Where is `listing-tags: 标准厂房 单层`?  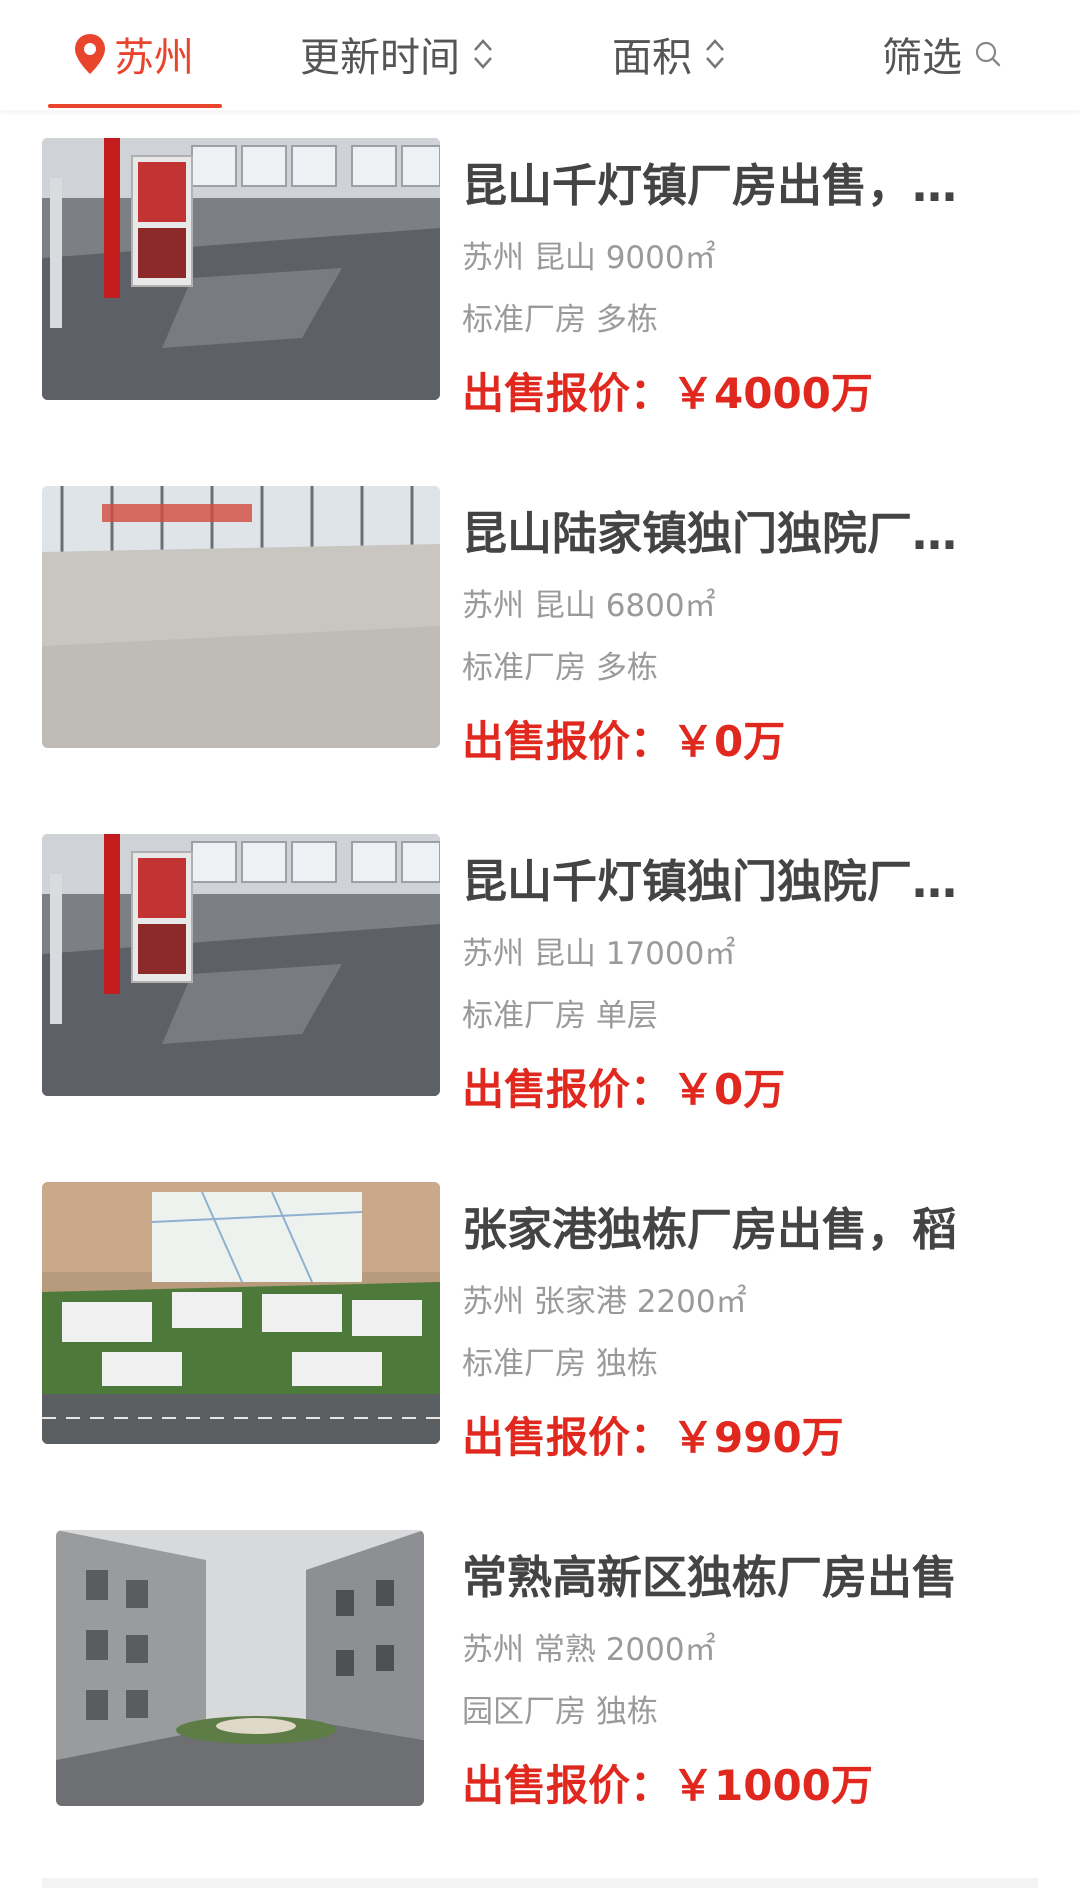 listing-tags: 标准厂房 单层 is located at coordinates (560, 1016).